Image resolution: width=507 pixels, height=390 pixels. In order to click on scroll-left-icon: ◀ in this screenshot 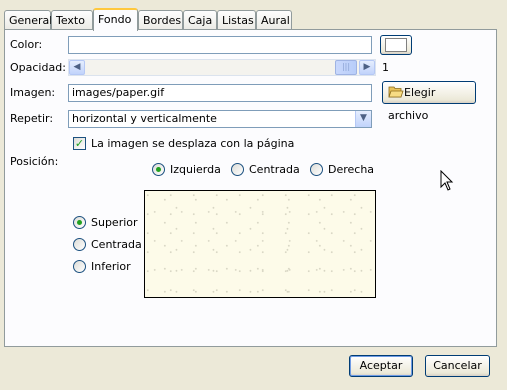, I will do `click(77, 67)`.